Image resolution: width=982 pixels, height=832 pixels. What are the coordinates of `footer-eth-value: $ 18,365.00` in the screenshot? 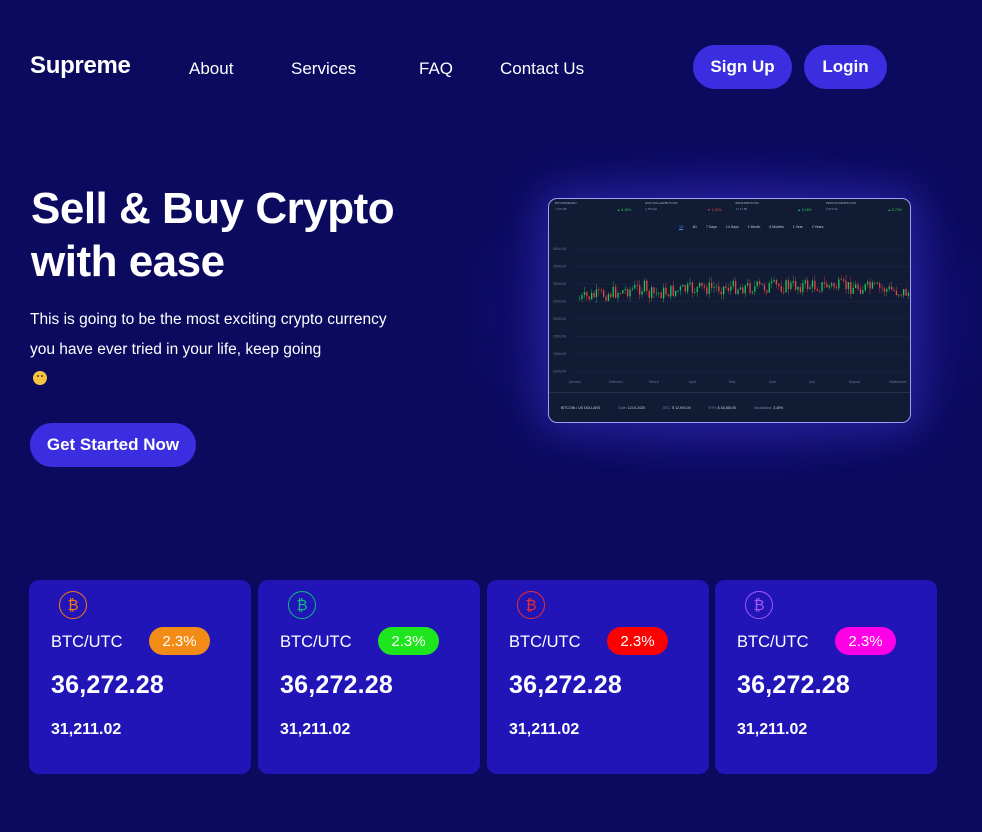 It's located at (727, 407).